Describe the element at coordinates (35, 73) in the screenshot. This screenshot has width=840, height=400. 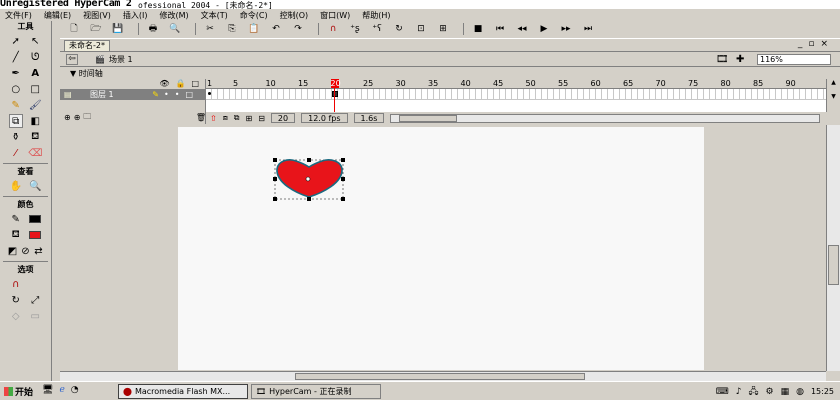
I see `text-tool-icon: A` at that location.